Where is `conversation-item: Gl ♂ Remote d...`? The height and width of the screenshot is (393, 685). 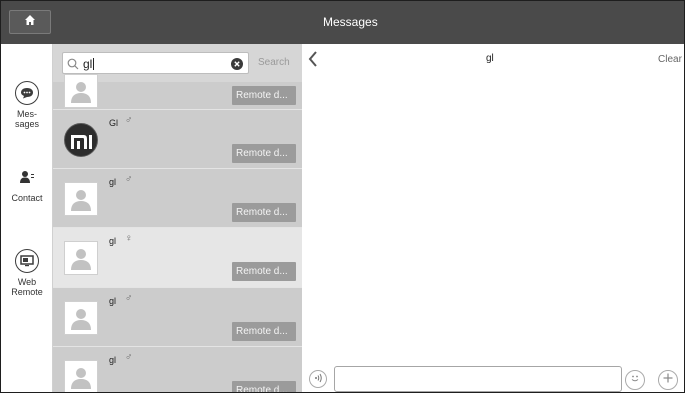 conversation-item: Gl ♂ Remote d... is located at coordinates (177, 139).